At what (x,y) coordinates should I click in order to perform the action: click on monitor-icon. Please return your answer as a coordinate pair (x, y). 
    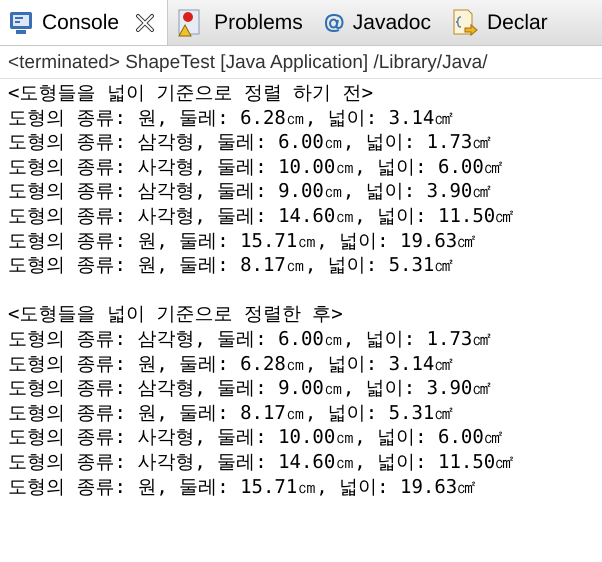
    Looking at the image, I should click on (21, 23).